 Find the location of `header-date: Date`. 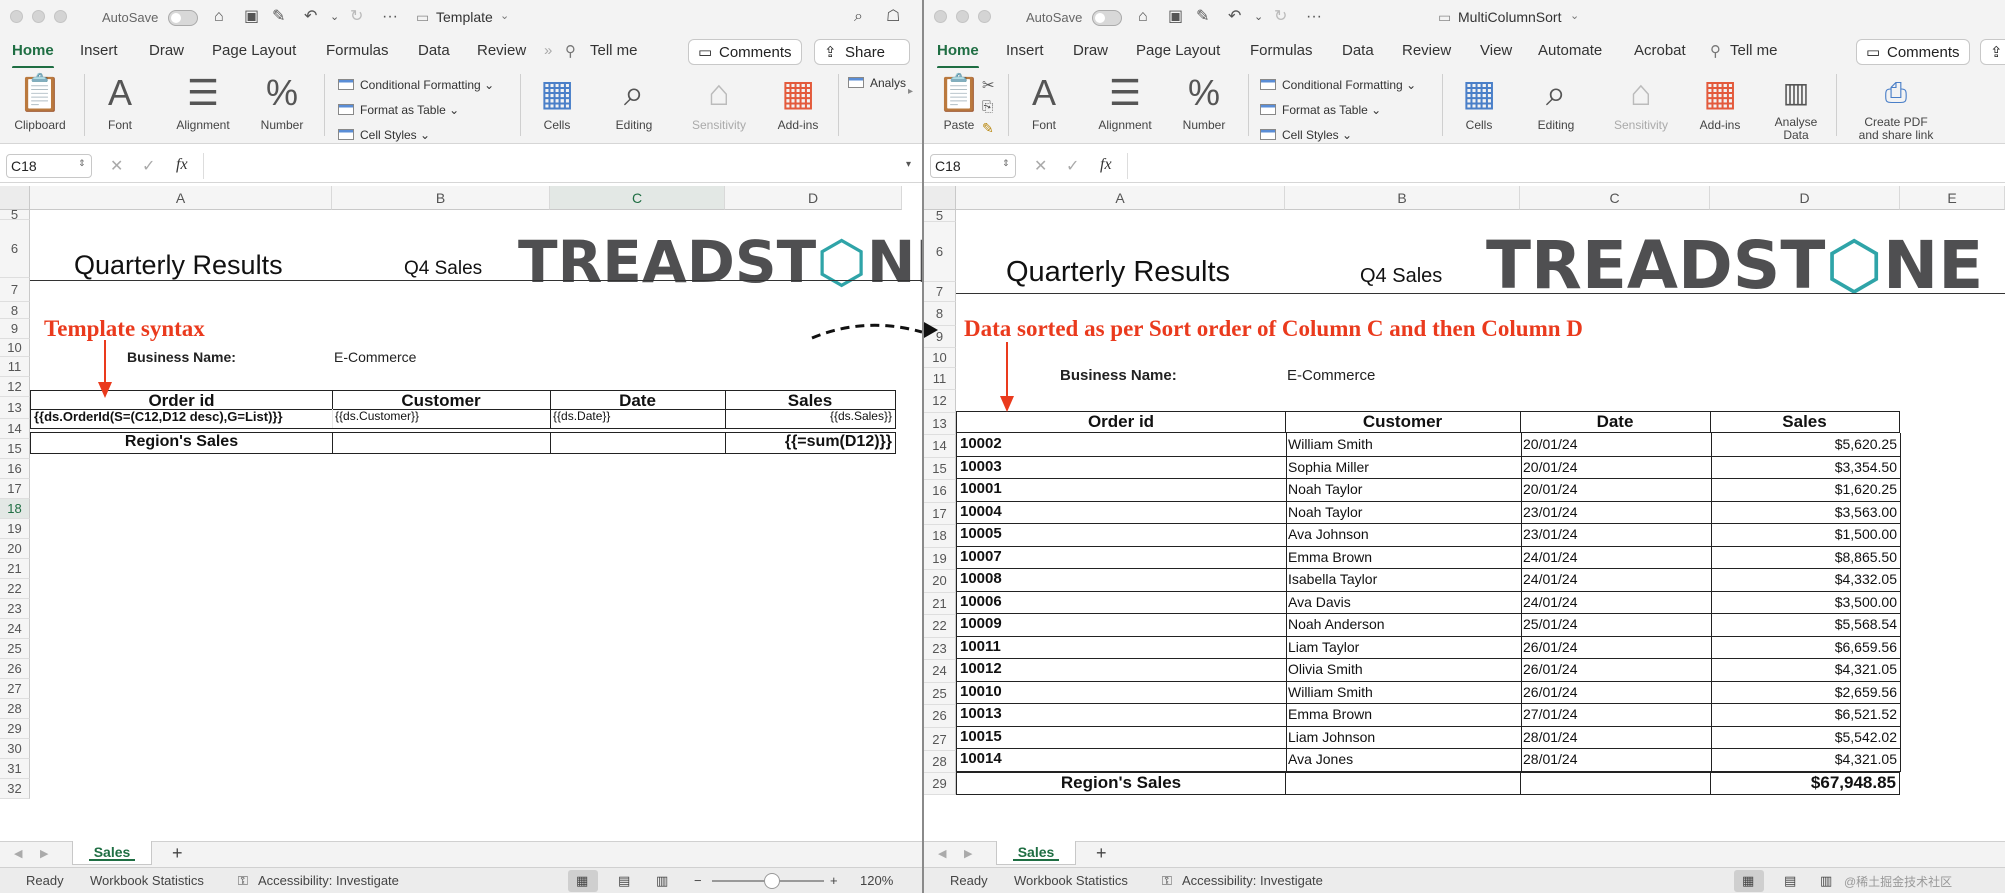

header-date: Date is located at coordinates (1615, 422).